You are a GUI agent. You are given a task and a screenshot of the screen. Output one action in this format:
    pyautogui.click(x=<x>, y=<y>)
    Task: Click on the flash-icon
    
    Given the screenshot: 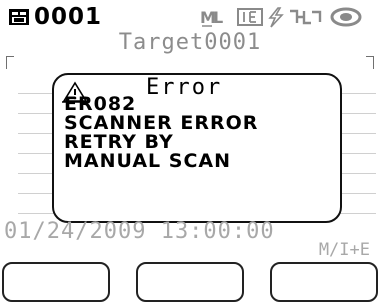 What is the action you would take?
    pyautogui.click(x=276, y=17)
    